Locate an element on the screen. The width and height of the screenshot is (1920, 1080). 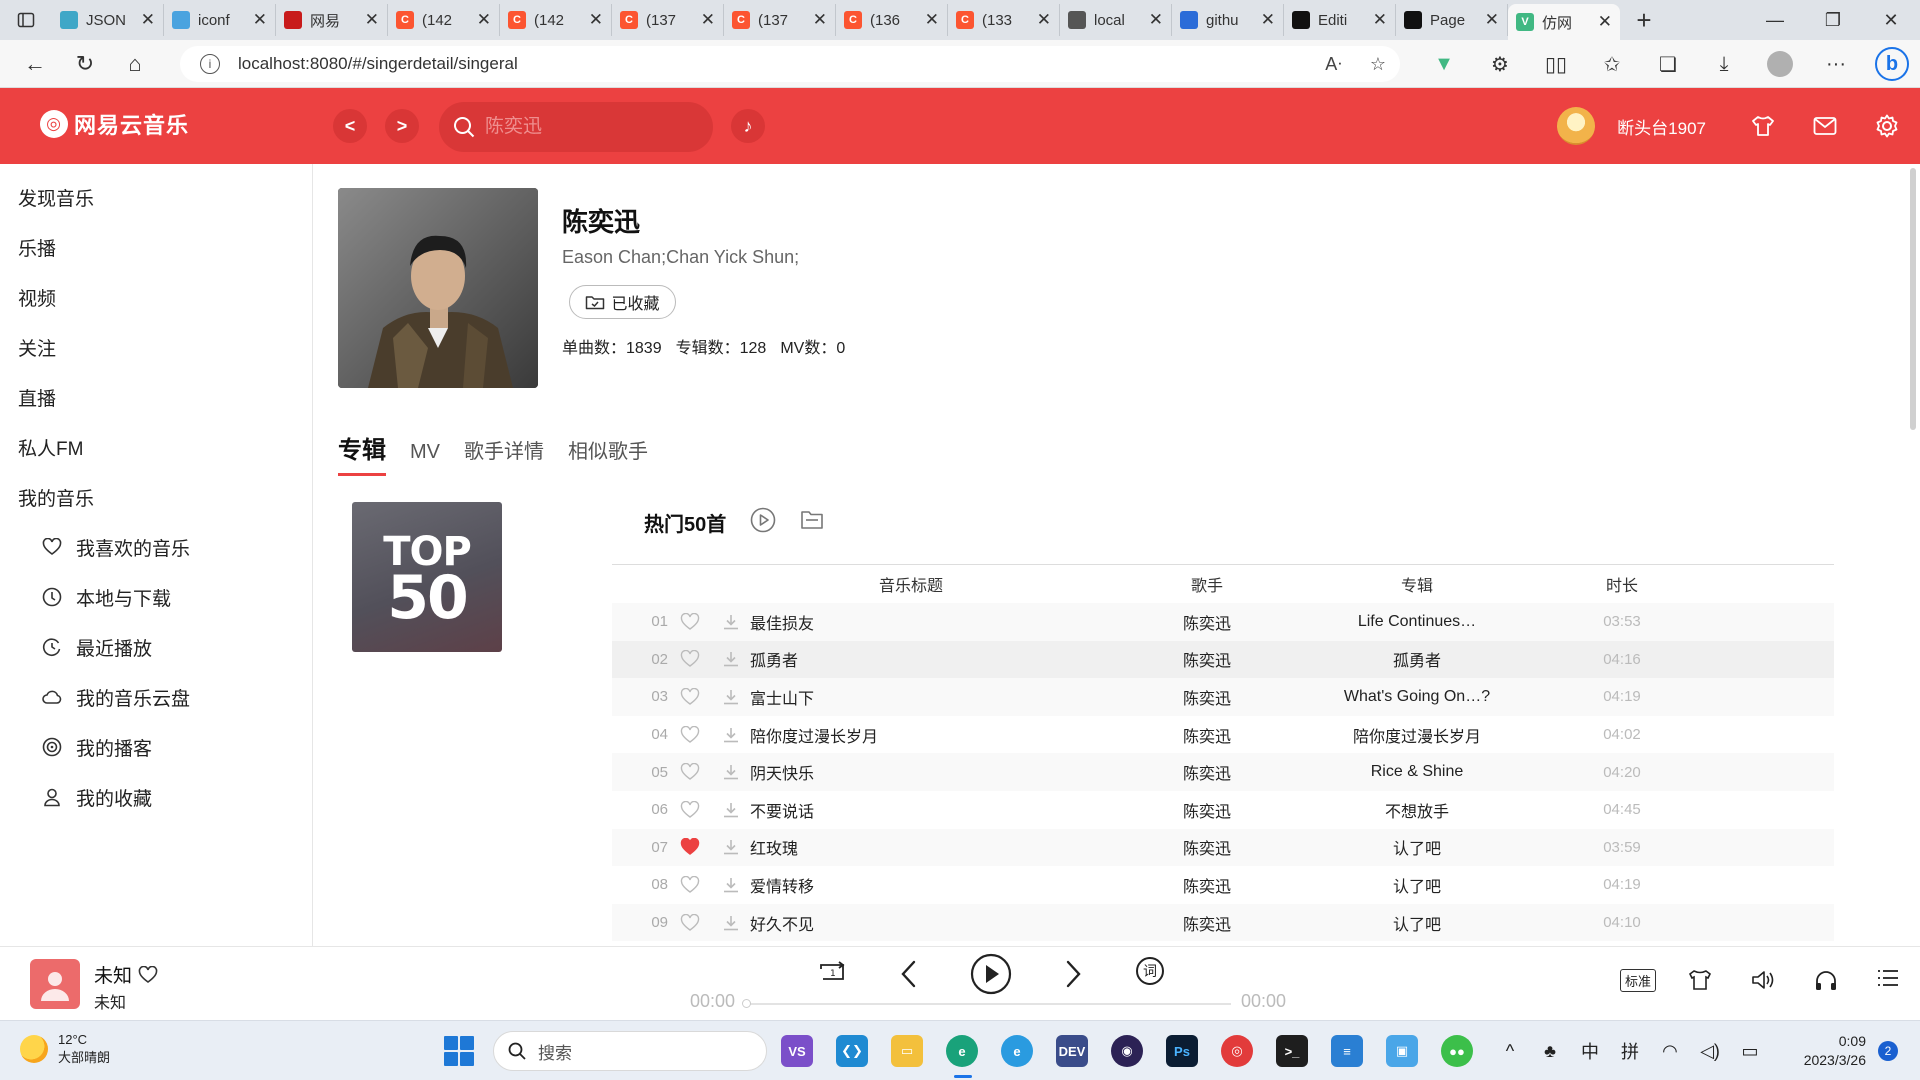
ie-icon: e is located at coordinates (1017, 1051).